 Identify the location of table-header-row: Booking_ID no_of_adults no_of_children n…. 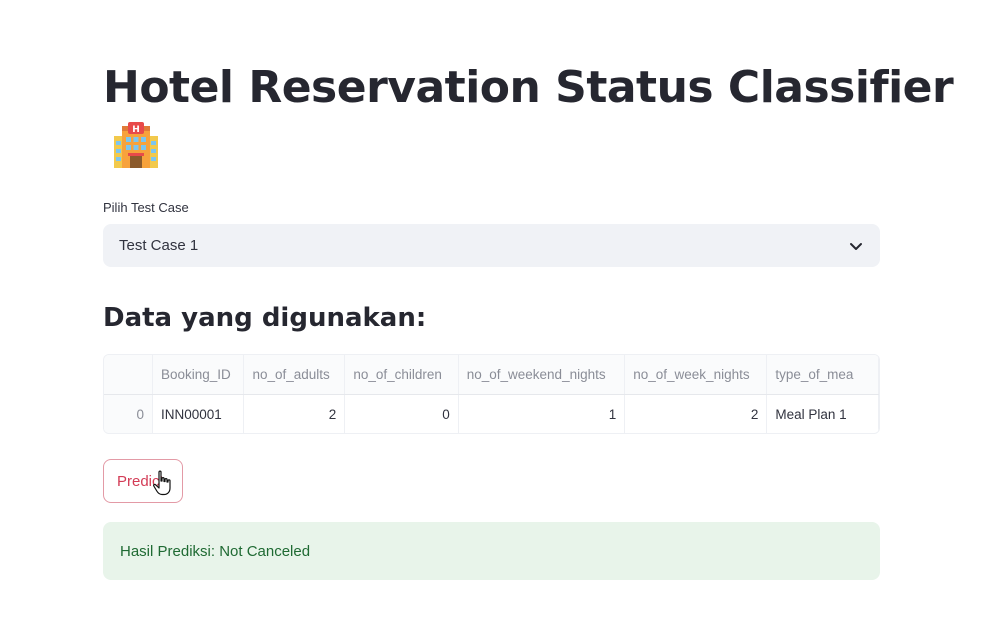
(491, 375).